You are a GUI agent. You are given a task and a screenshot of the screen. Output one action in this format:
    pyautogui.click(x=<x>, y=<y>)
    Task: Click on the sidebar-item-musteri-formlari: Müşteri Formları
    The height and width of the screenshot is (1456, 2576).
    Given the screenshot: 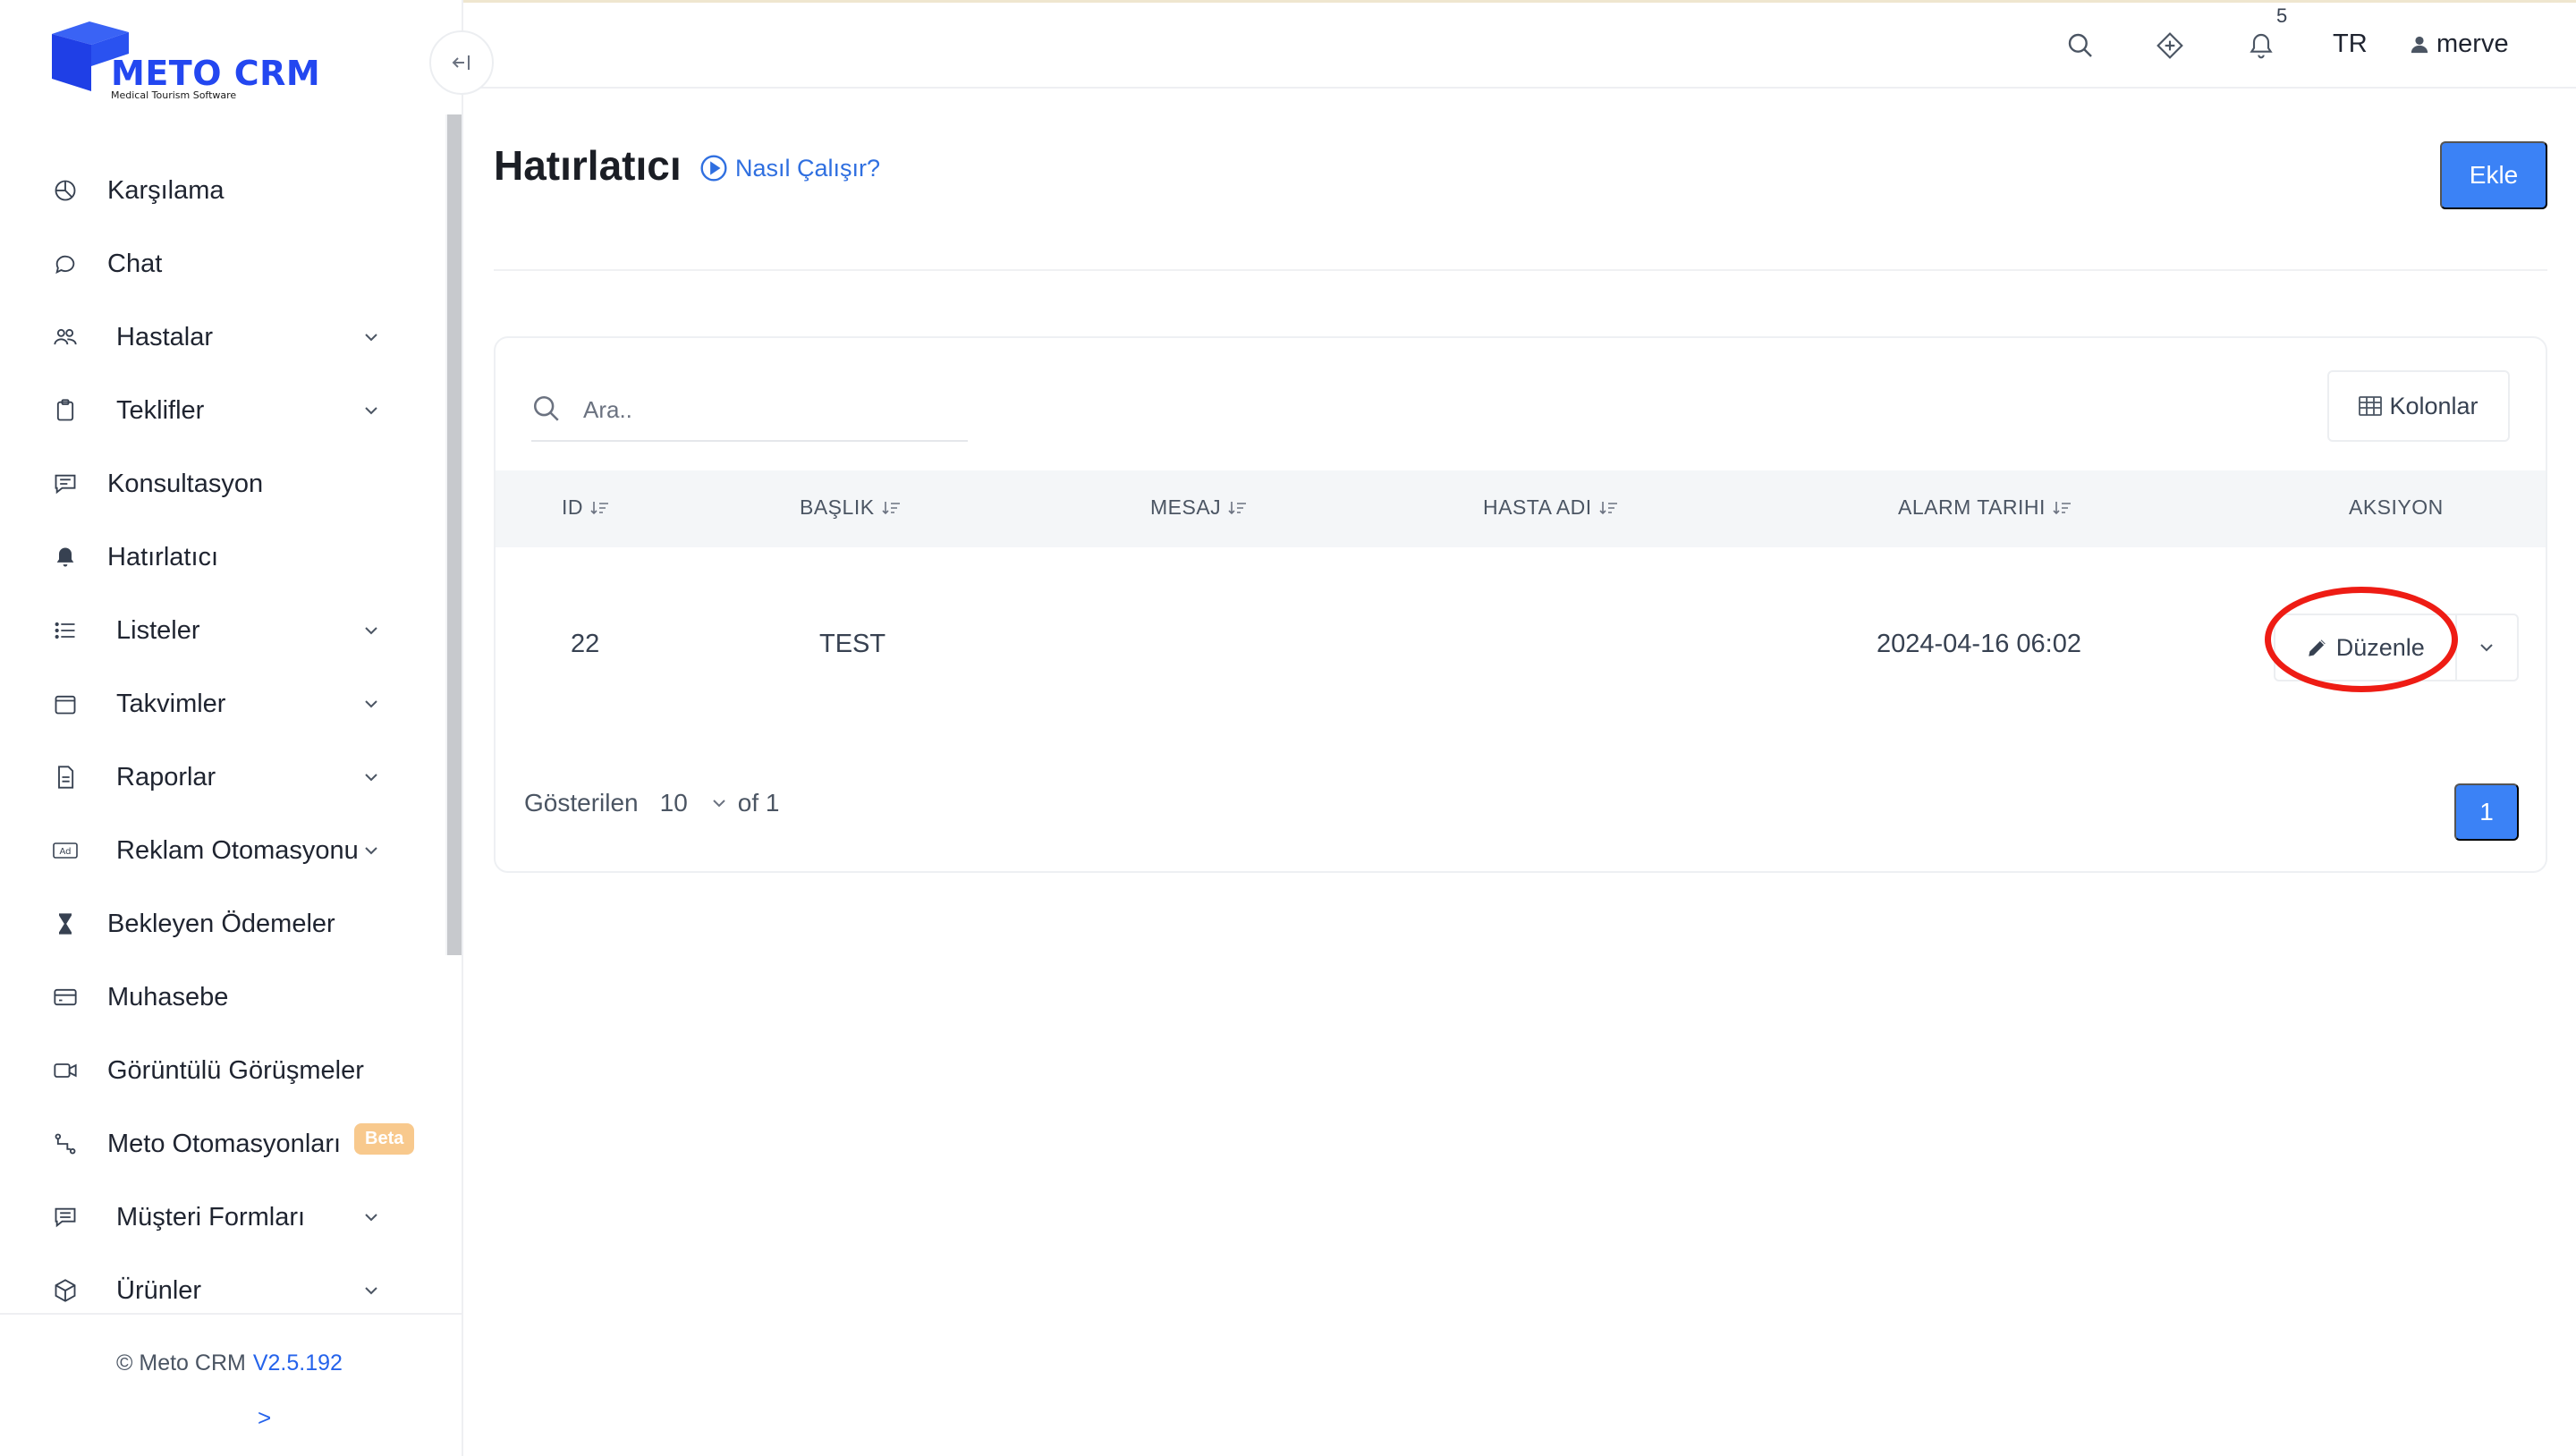 What is the action you would take?
    pyautogui.click(x=219, y=1217)
    